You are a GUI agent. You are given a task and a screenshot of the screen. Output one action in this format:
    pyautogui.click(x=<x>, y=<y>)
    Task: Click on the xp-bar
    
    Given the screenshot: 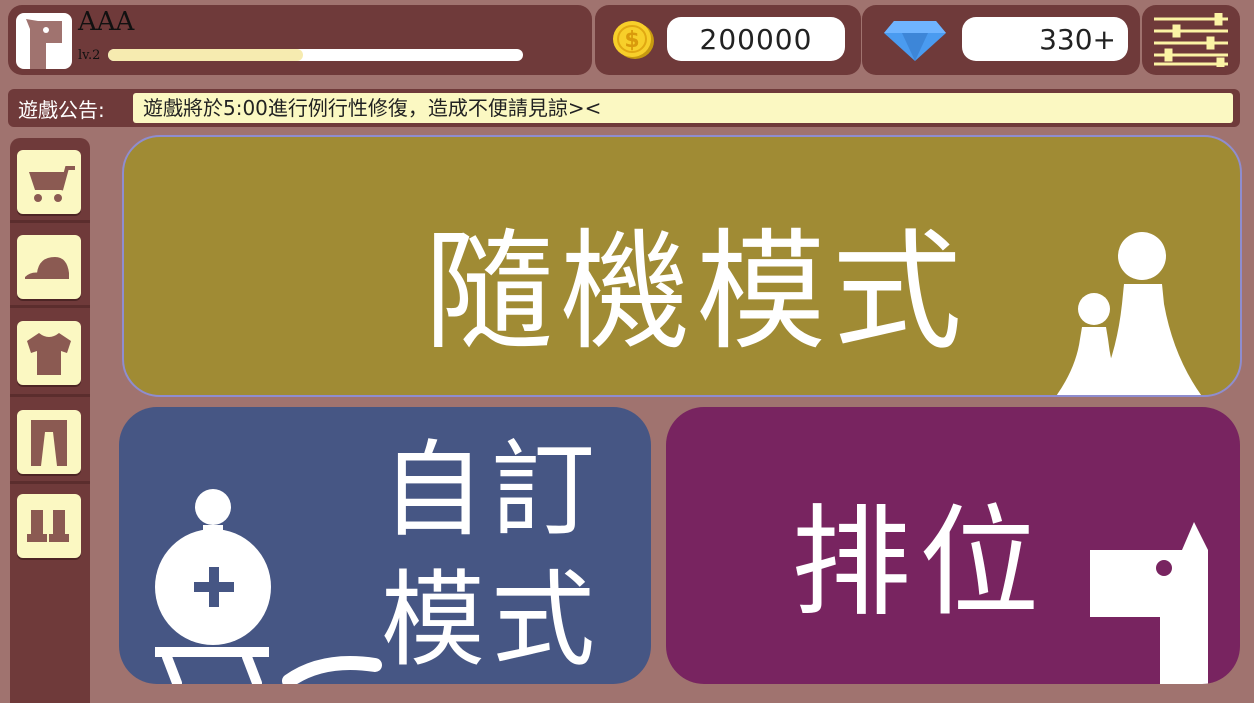 What is the action you would take?
    pyautogui.click(x=315, y=55)
    